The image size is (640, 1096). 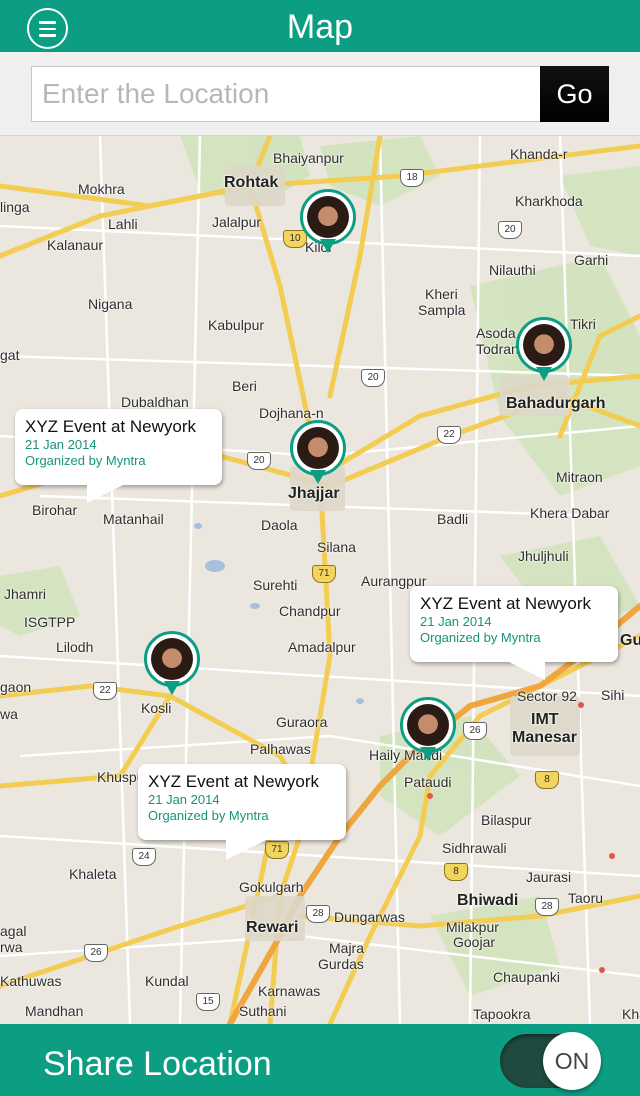 What do you see at coordinates (263, 1011) in the screenshot?
I see `place-label: Suthani` at bounding box center [263, 1011].